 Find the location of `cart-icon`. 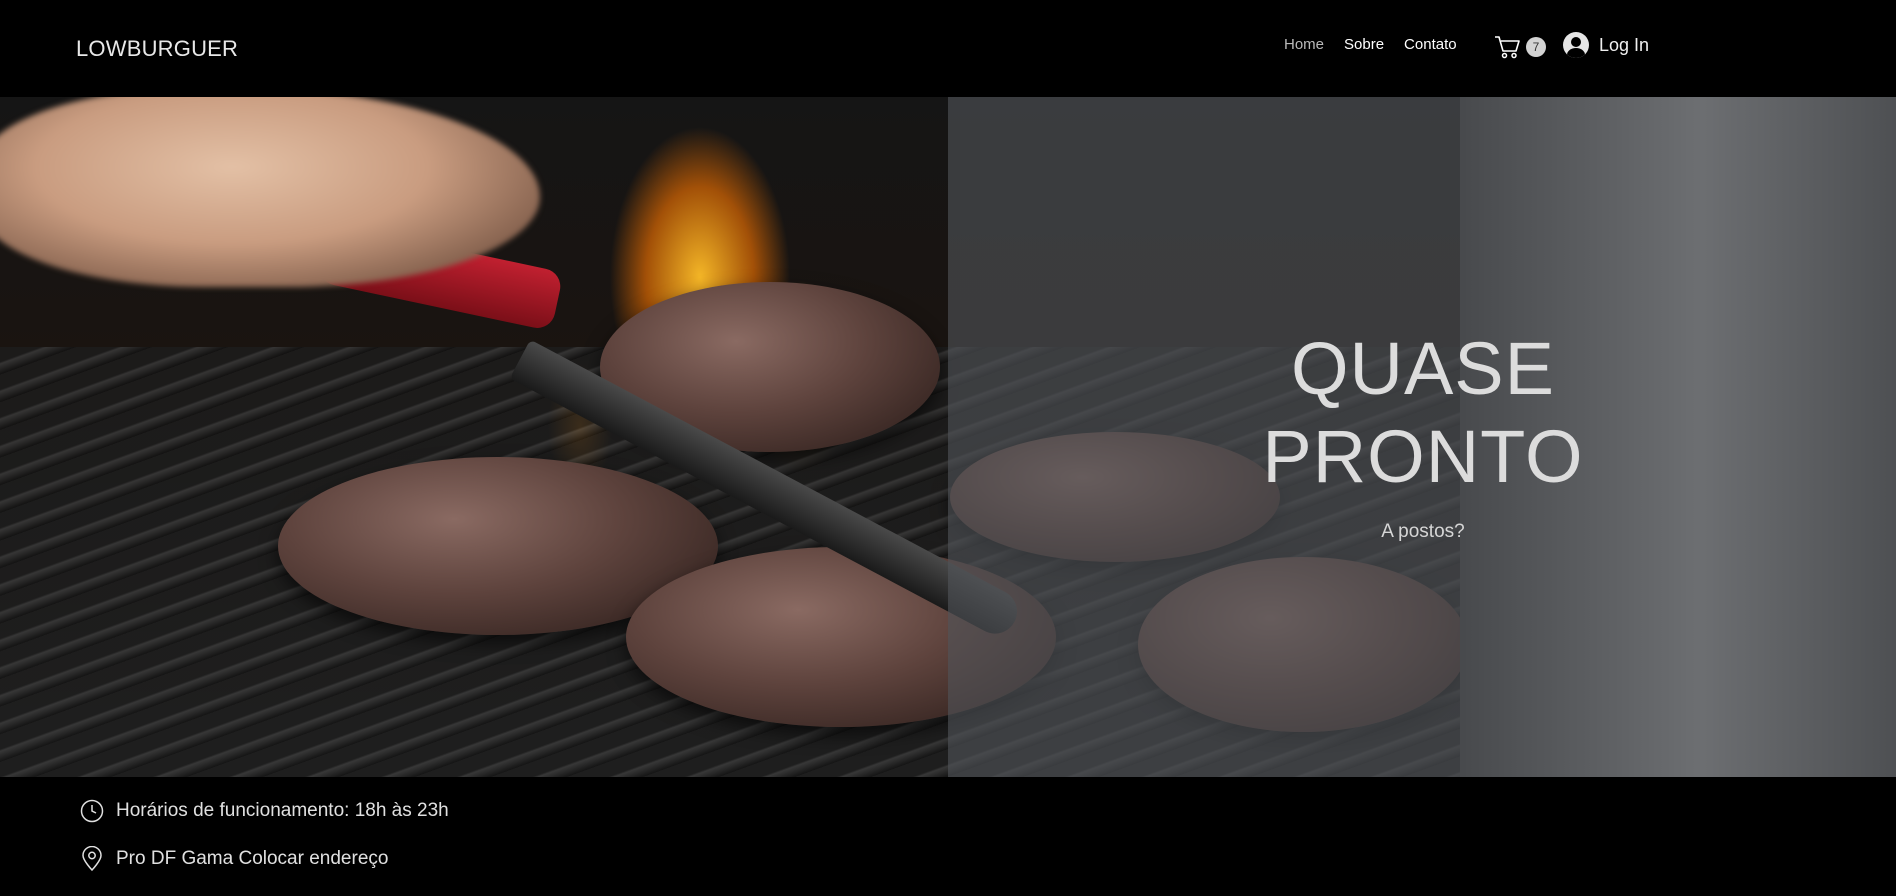

cart-icon is located at coordinates (1507, 47).